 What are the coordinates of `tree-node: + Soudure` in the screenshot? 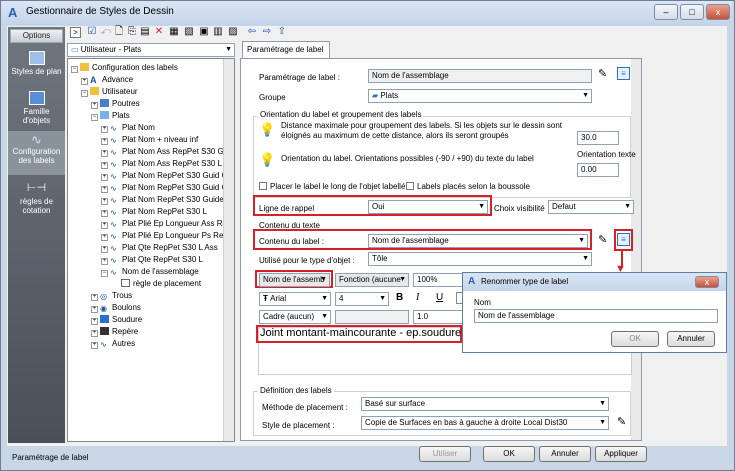 It's located at (149, 320).